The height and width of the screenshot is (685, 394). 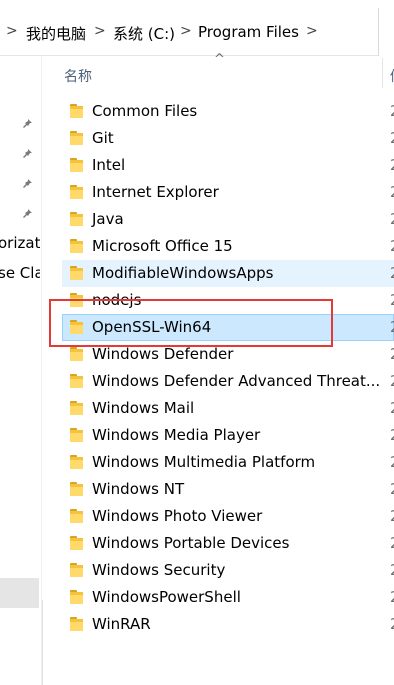 What do you see at coordinates (228, 111) in the screenshot?
I see `file-row: Common Files 2` at bounding box center [228, 111].